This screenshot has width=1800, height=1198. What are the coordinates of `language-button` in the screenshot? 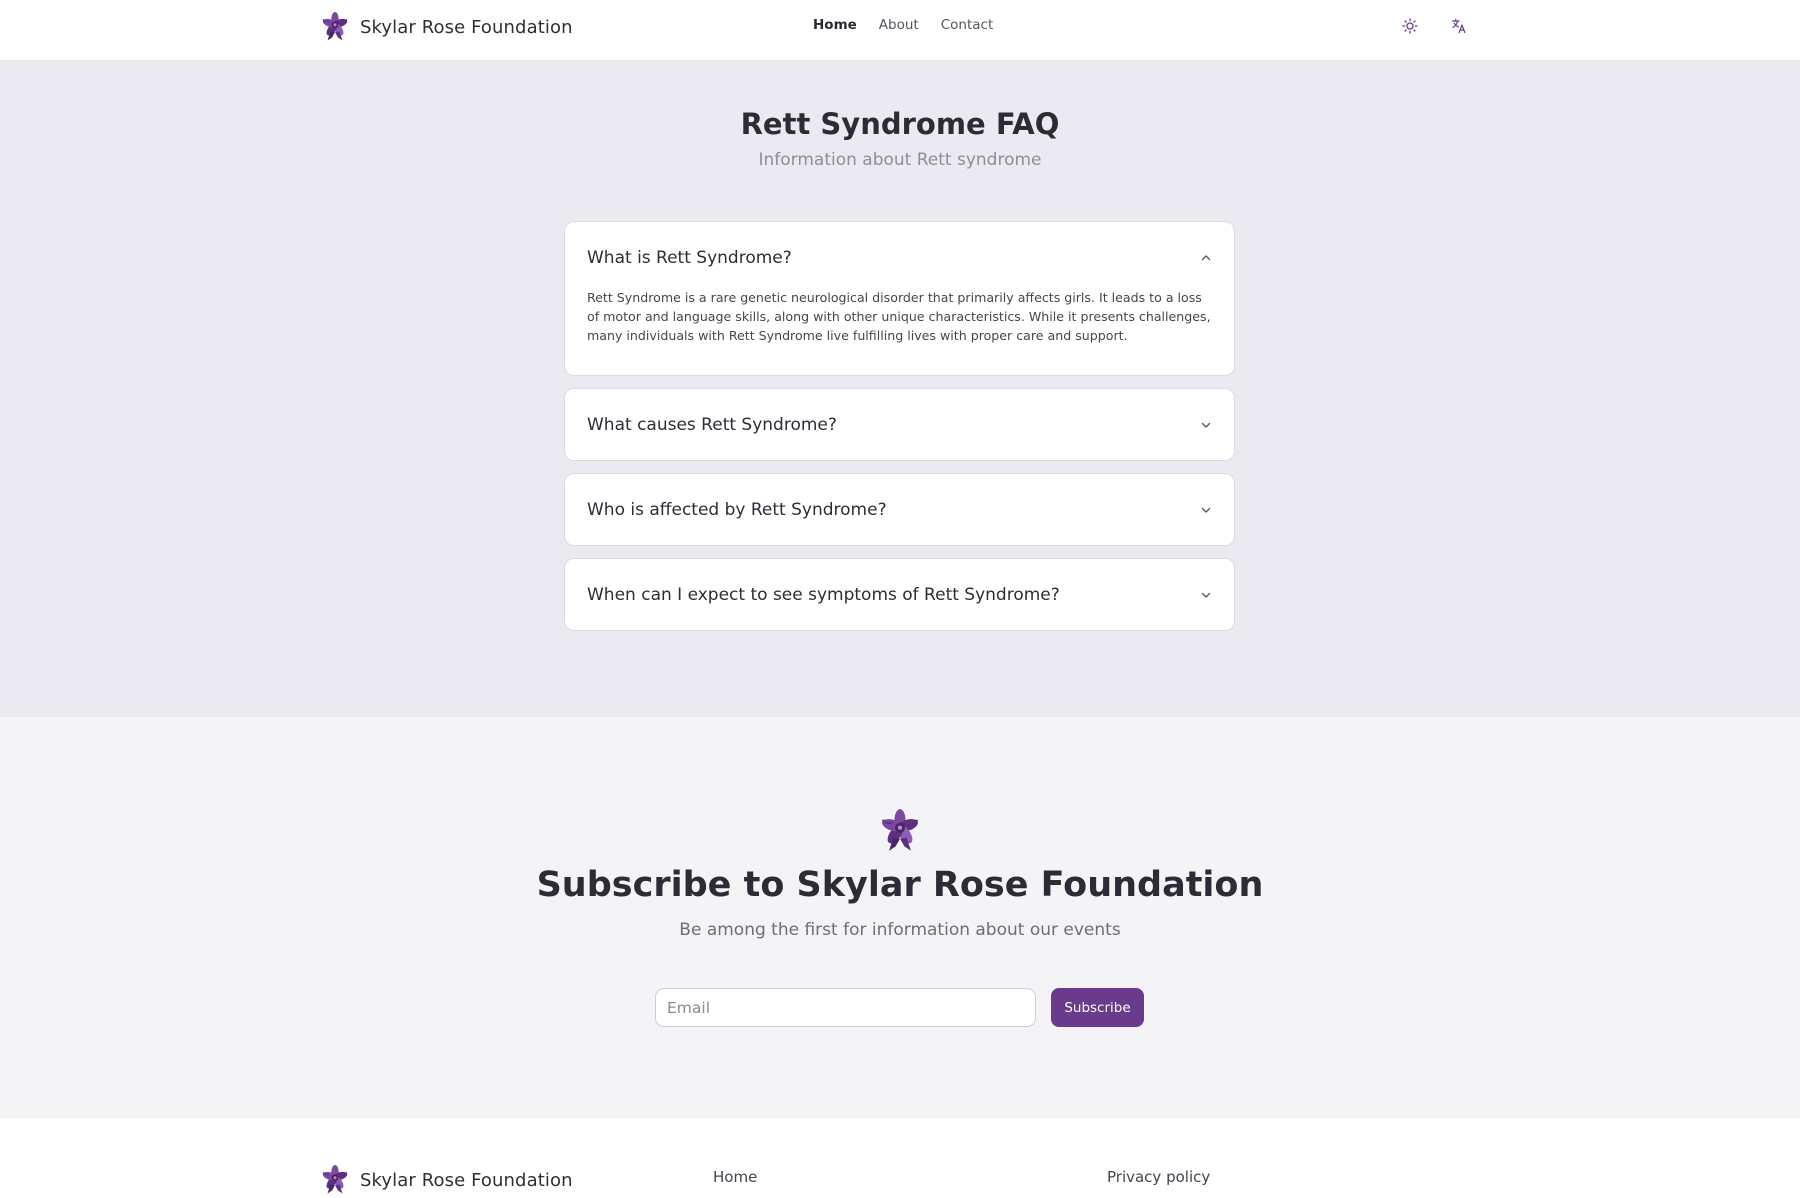 It's located at (1459, 26).